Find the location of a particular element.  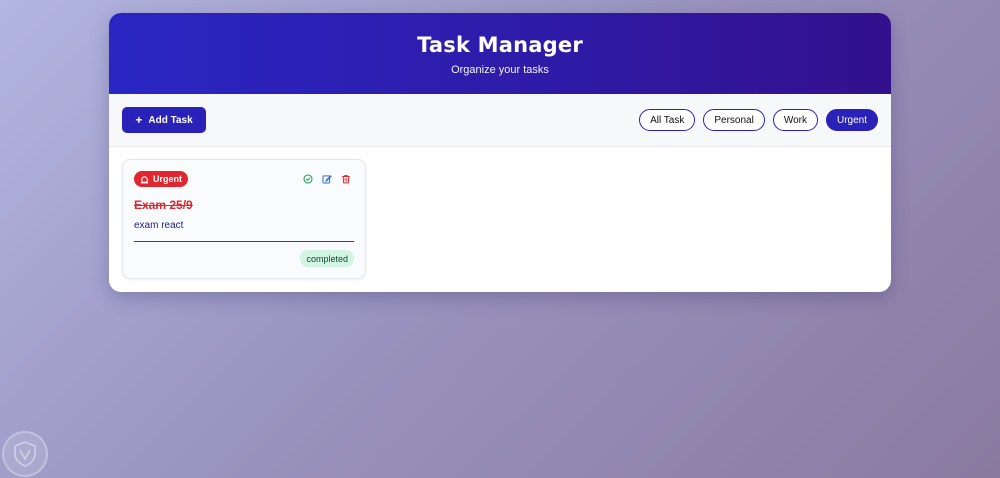

filter-group: All Task Personal Work Urgent is located at coordinates (758, 120).